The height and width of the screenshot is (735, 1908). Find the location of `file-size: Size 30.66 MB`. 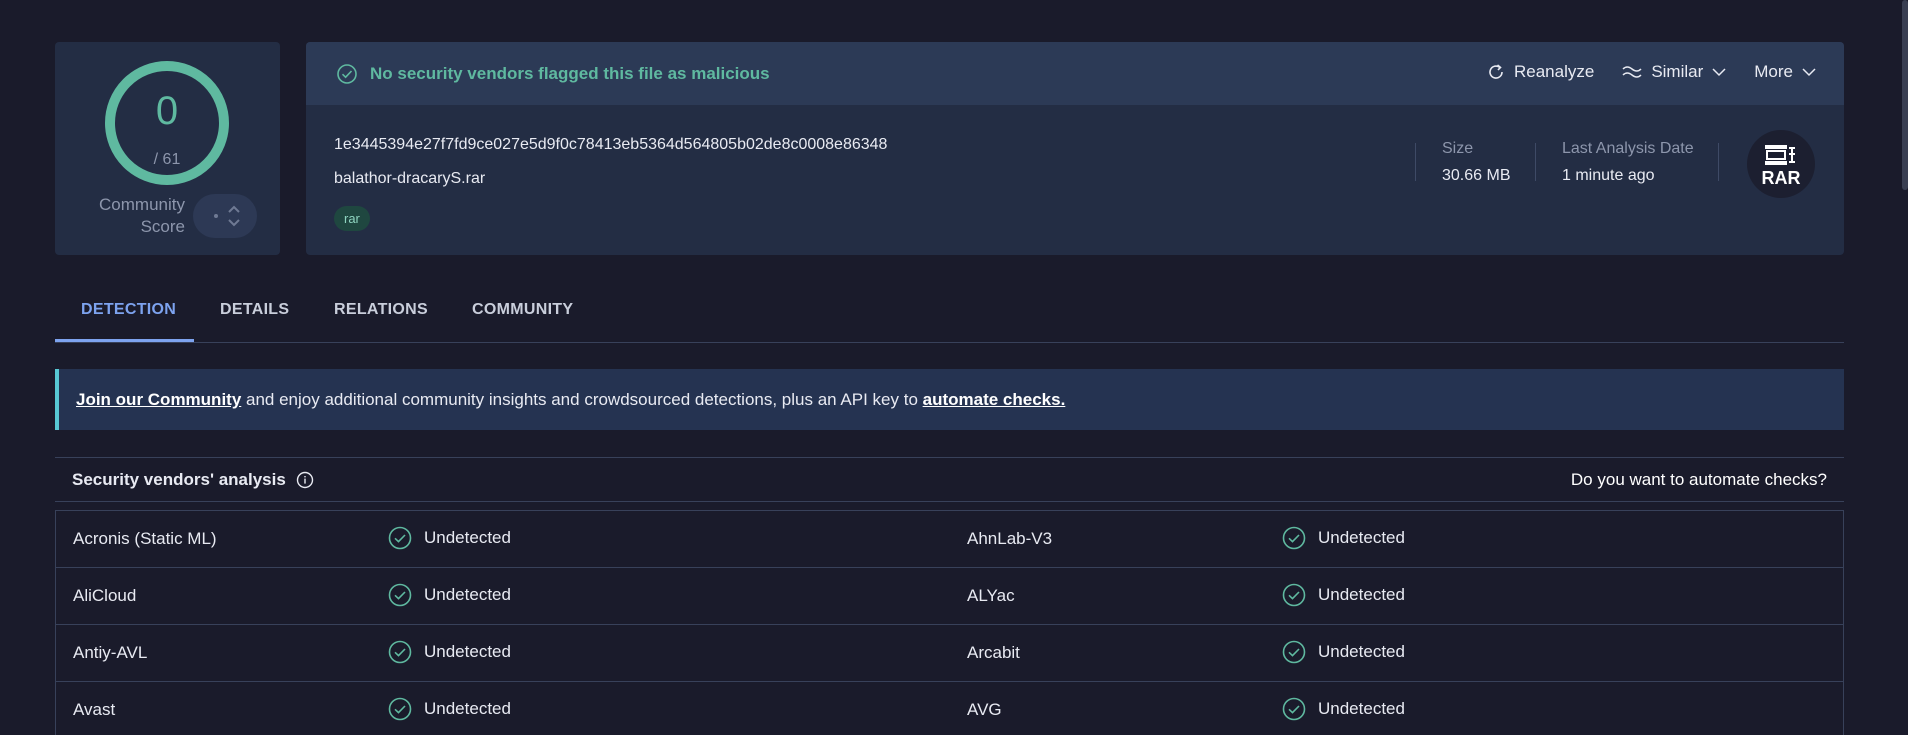

file-size: Size 30.66 MB is located at coordinates (1476, 162).